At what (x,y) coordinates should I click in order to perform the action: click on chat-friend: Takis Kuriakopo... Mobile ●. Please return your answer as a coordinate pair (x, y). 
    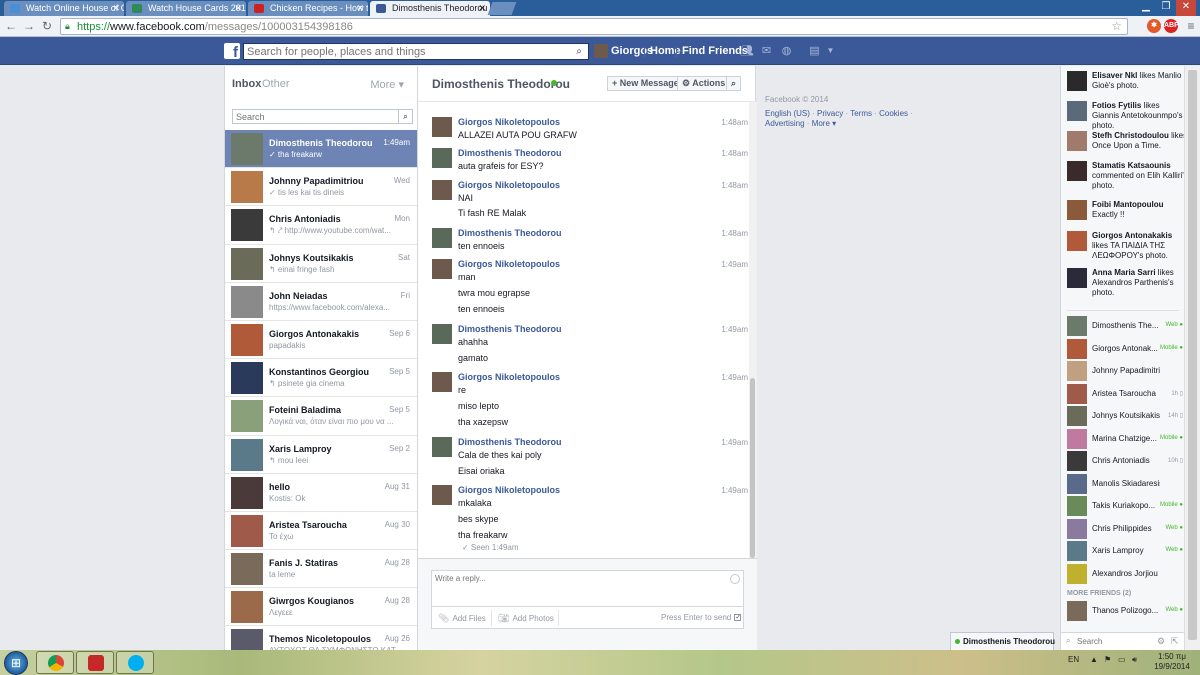
    Looking at the image, I should click on (1125, 506).